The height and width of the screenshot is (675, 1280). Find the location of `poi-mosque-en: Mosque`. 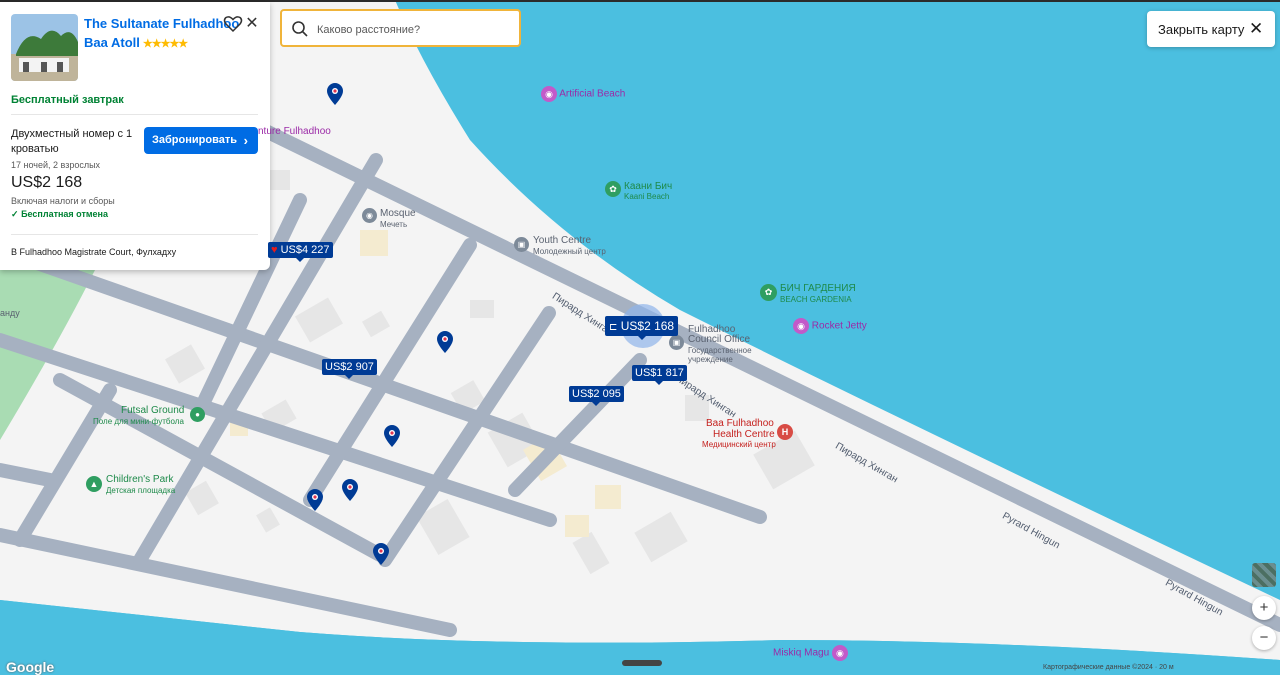

poi-mosque-en: Mosque is located at coordinates (398, 213).